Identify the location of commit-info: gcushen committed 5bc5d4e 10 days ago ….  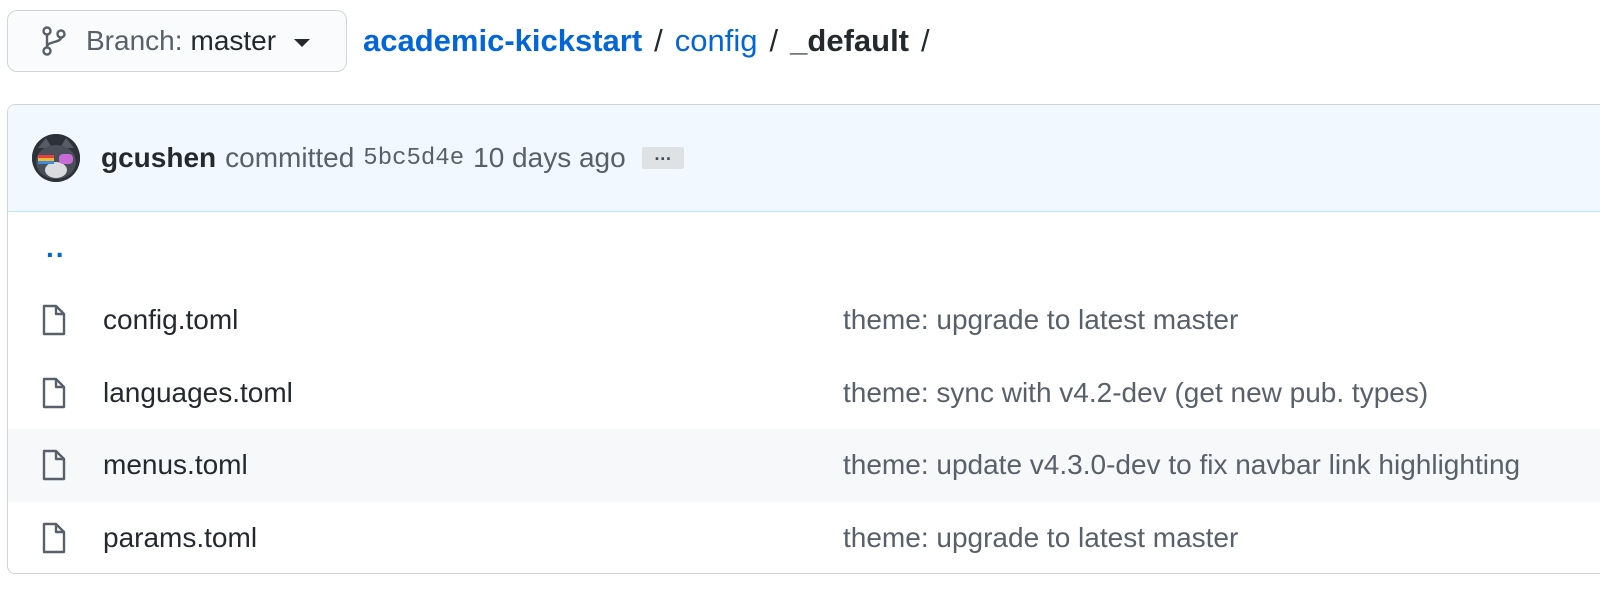
(392, 158).